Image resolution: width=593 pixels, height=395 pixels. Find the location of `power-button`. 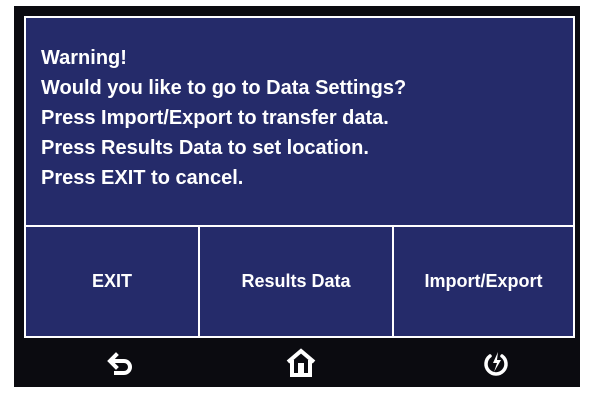

power-button is located at coordinates (496, 363).